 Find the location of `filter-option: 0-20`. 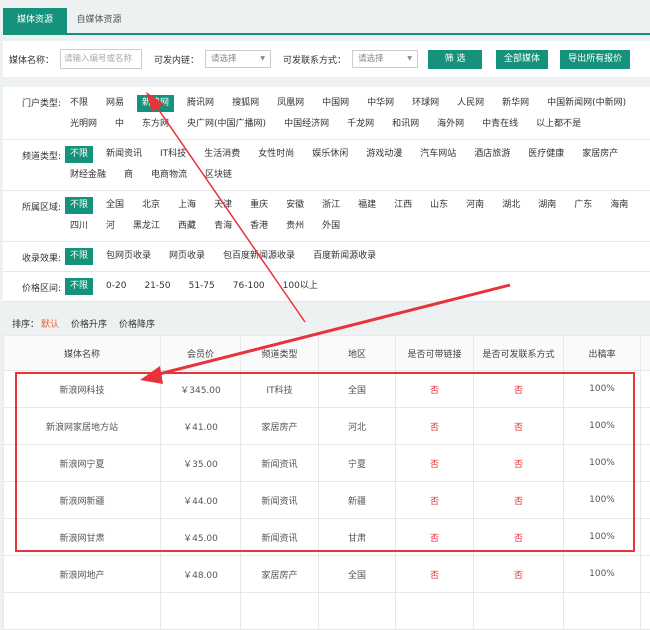

filter-option: 0-20 is located at coordinates (116, 286).